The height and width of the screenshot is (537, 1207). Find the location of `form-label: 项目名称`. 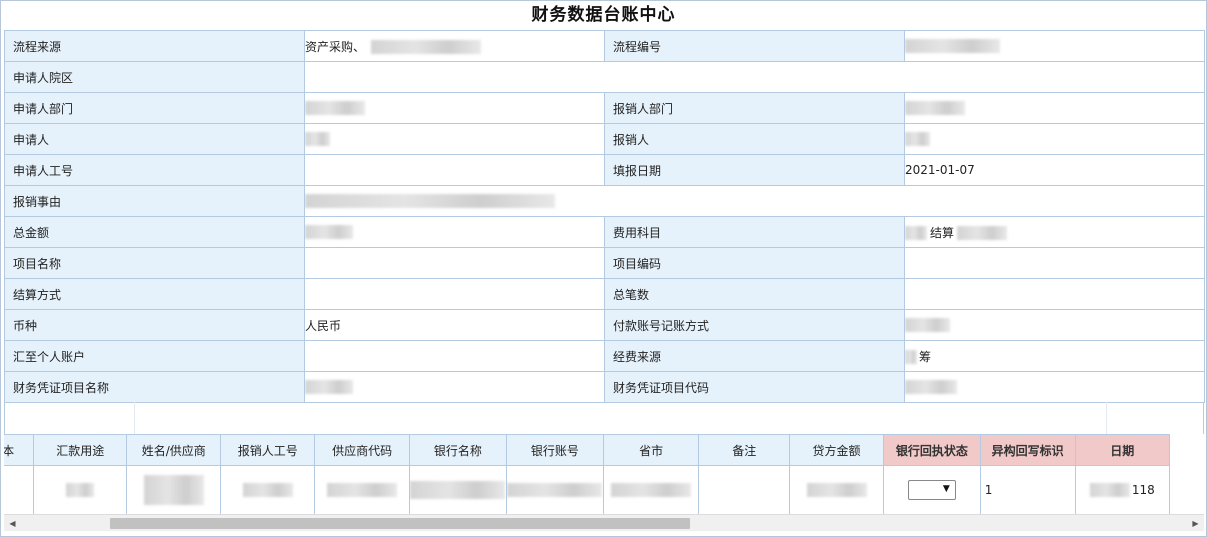

form-label: 项目名称 is located at coordinates (154, 263).